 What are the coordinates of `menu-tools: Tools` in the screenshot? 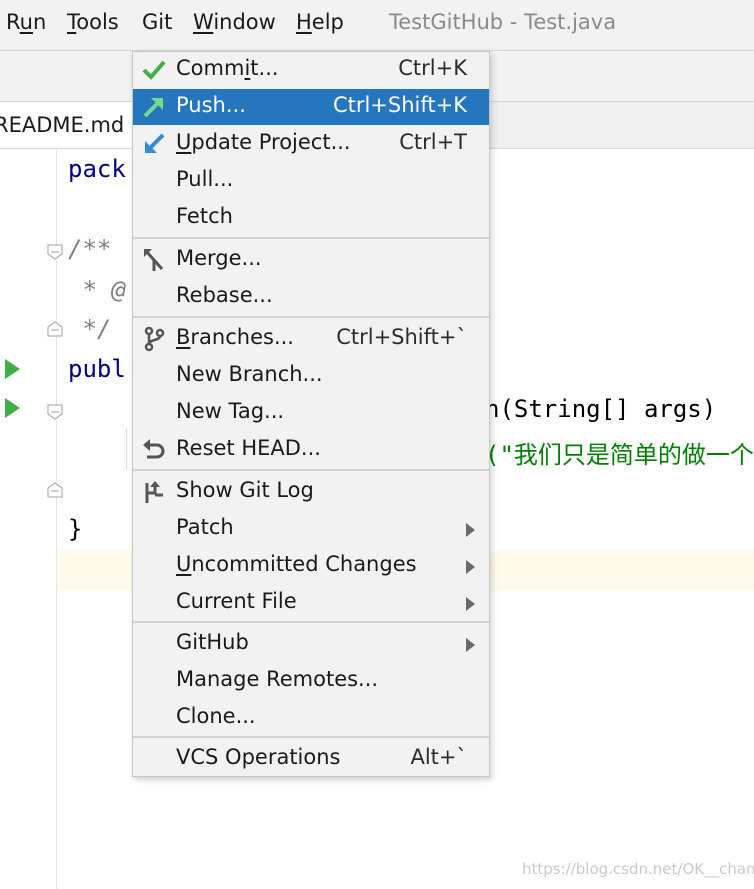 It's located at (93, 22).